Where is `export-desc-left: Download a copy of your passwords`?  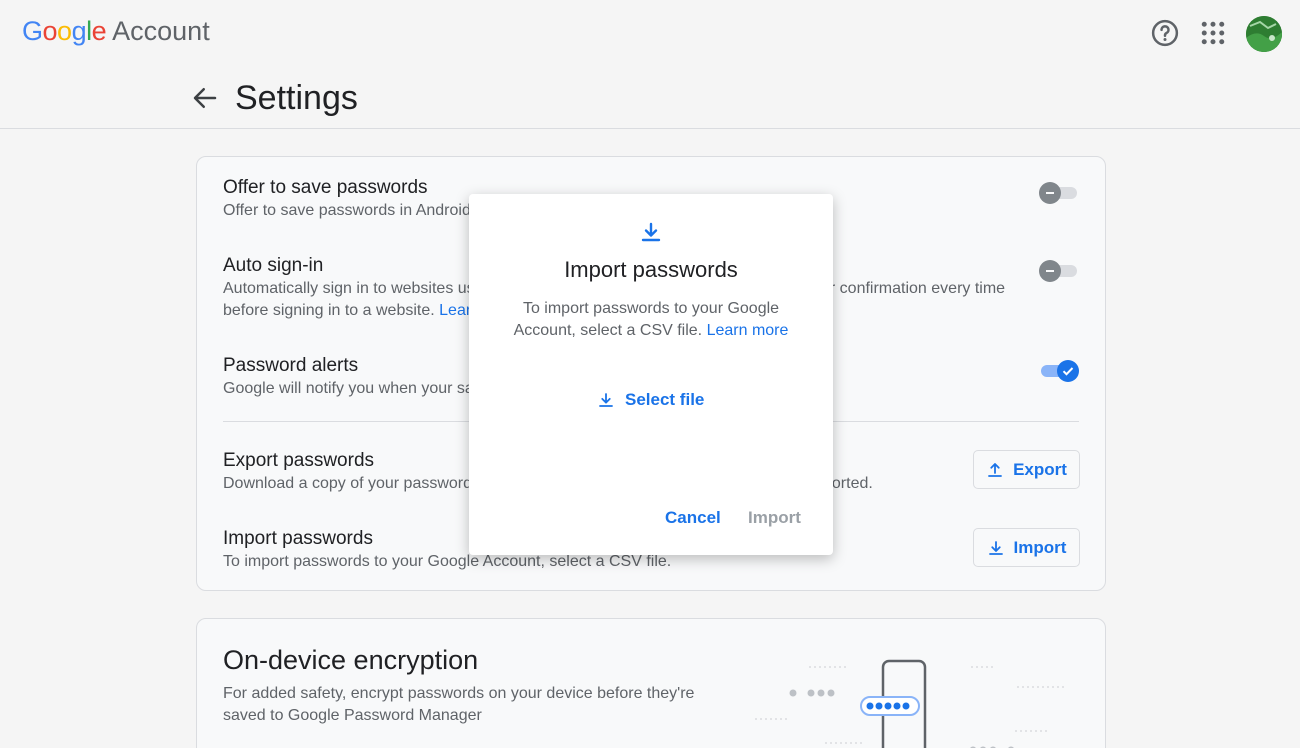 export-desc-left: Download a copy of your passwords is located at coordinates (352, 483).